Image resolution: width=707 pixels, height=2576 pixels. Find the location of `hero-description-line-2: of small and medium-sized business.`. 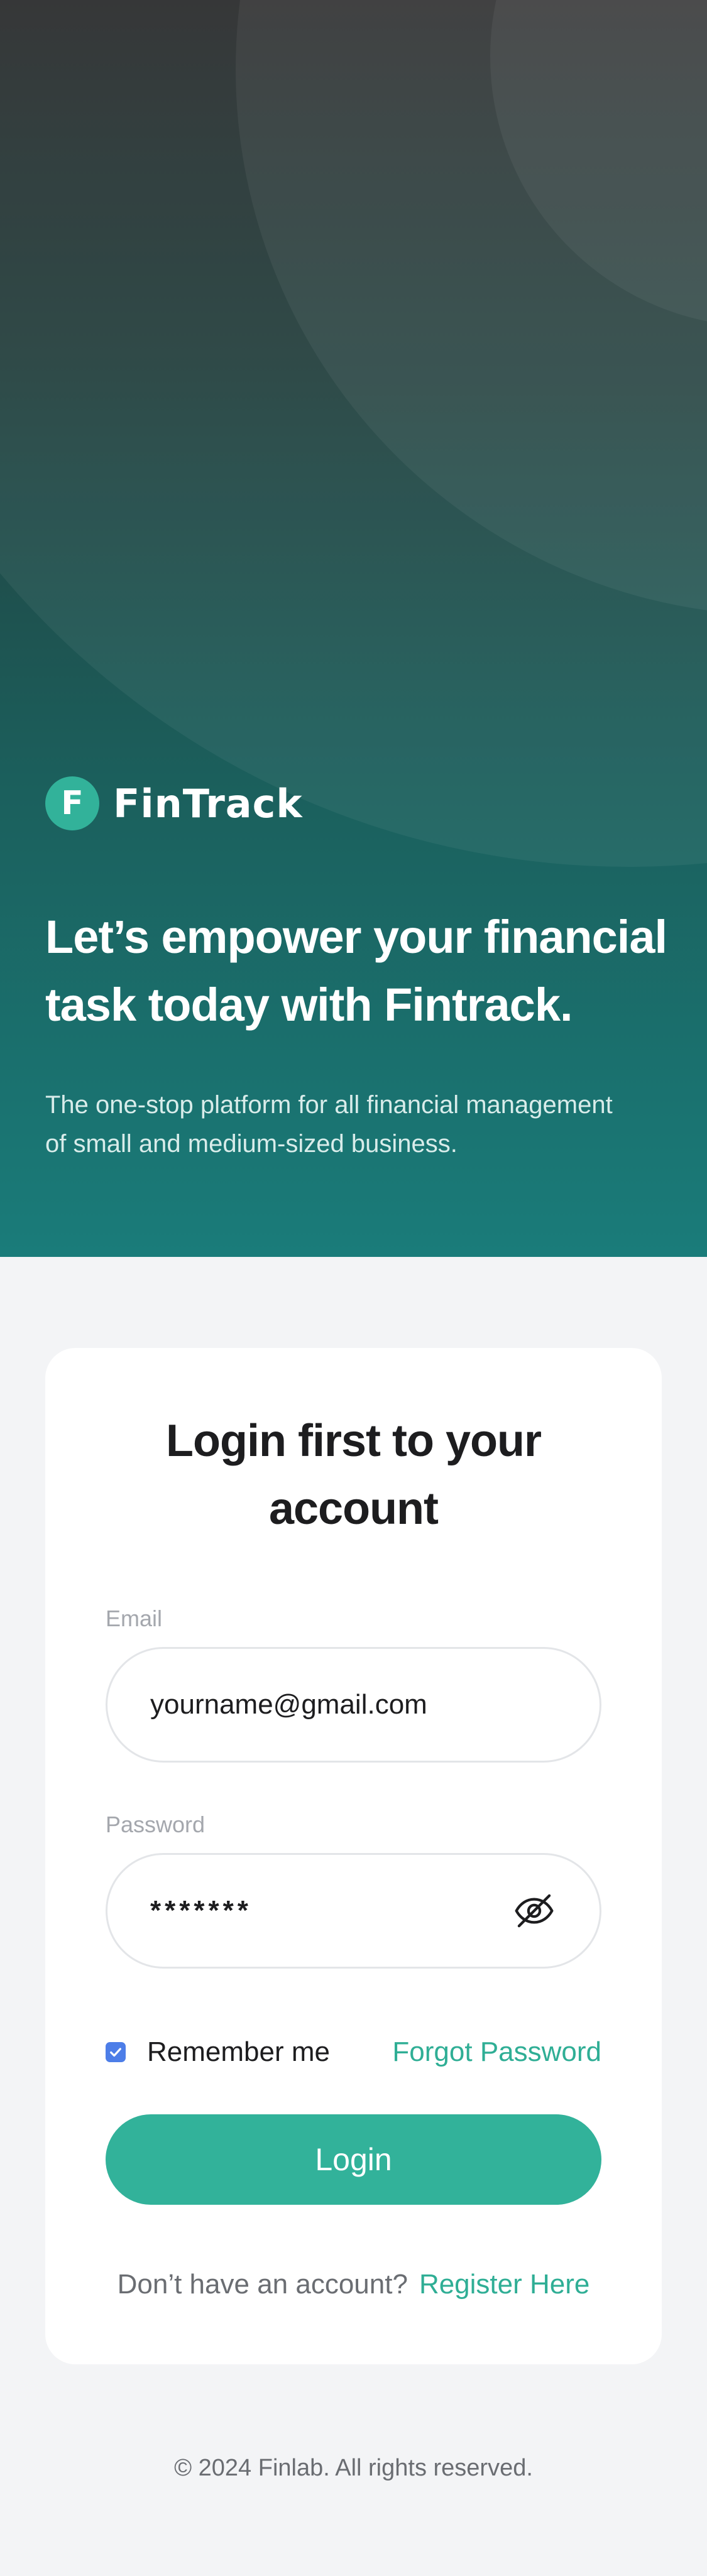

hero-description-line-2: of small and medium-sized business. is located at coordinates (251, 1144).